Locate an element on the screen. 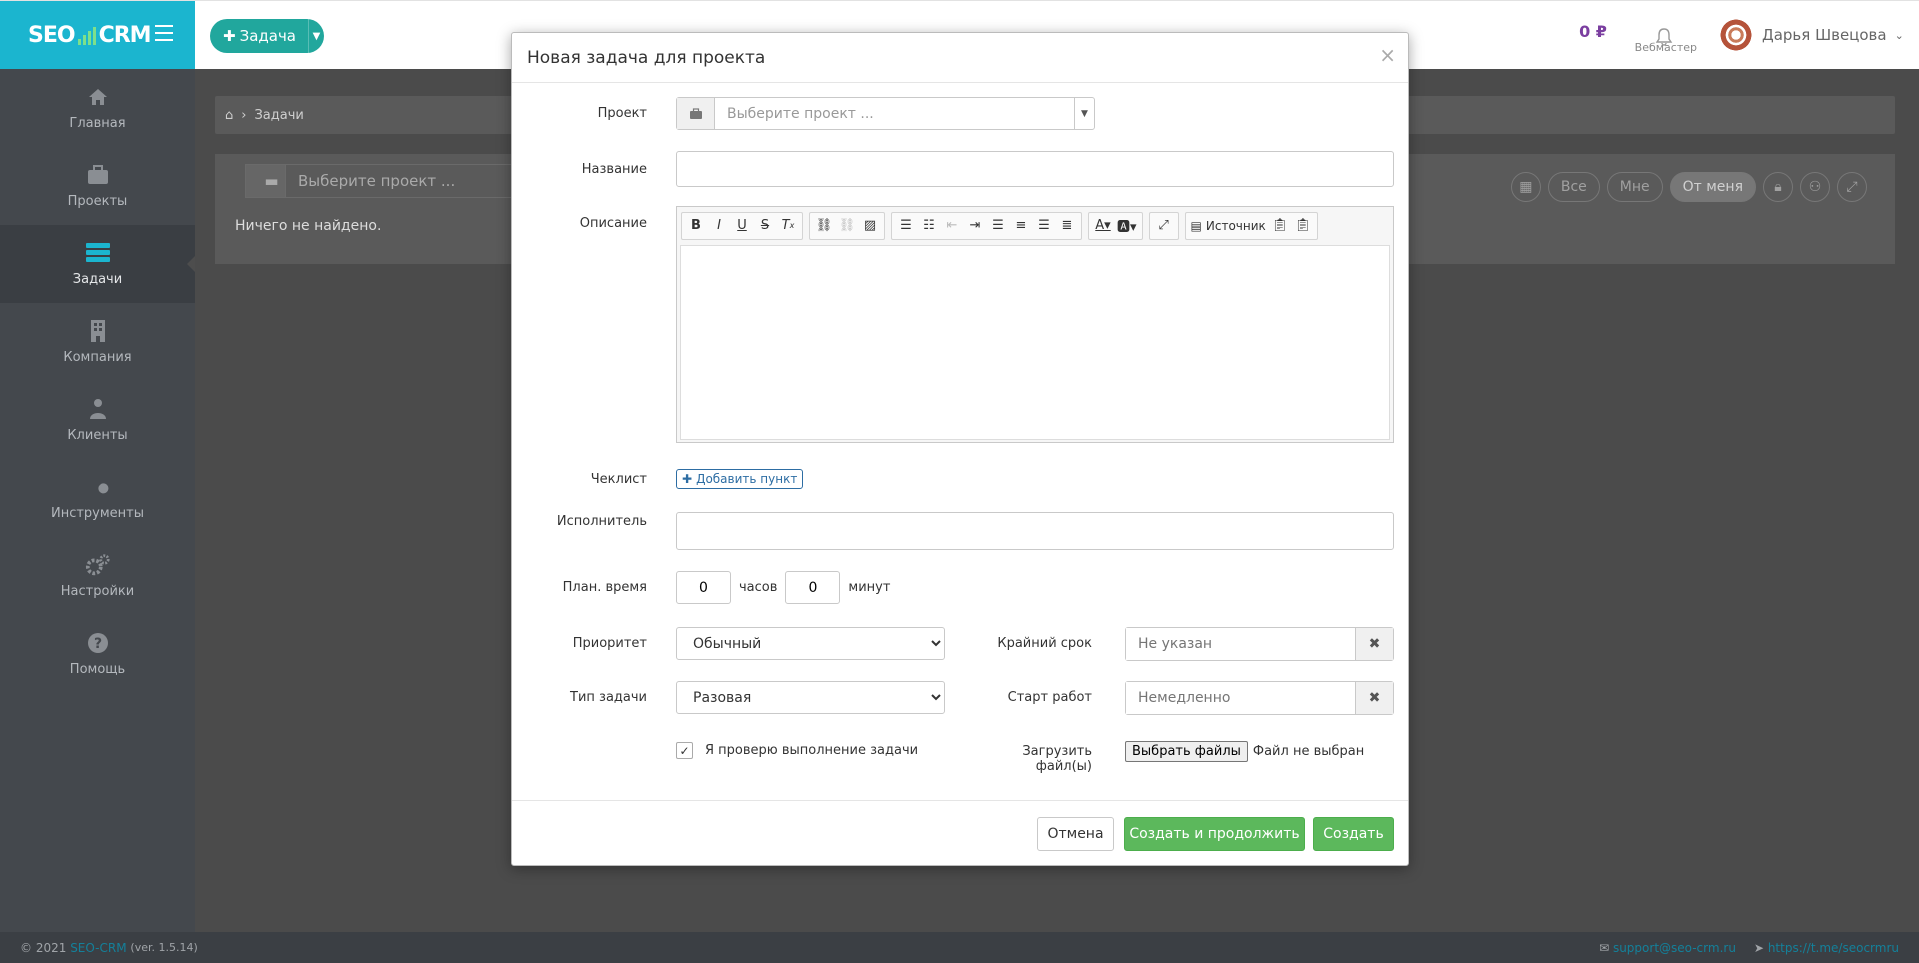 The width and height of the screenshot is (1919, 963). align-justify-icon: ≣ is located at coordinates (1067, 226).